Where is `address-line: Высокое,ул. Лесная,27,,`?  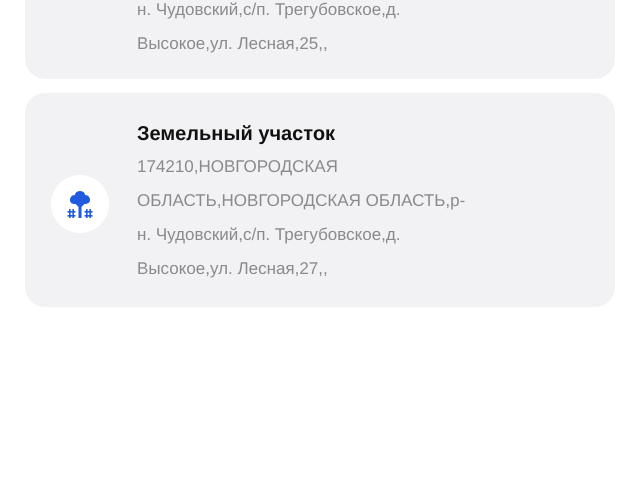
address-line: Высокое,ул. Лесная,27,, is located at coordinates (233, 269).